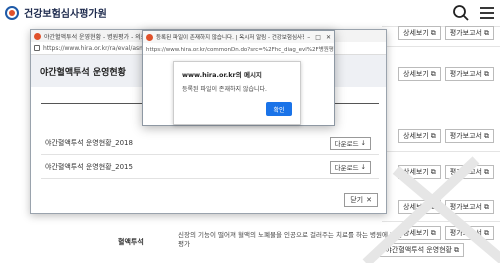 The height and width of the screenshot is (263, 500). Describe the element at coordinates (461, 13) in the screenshot. I see `search-icon` at that location.